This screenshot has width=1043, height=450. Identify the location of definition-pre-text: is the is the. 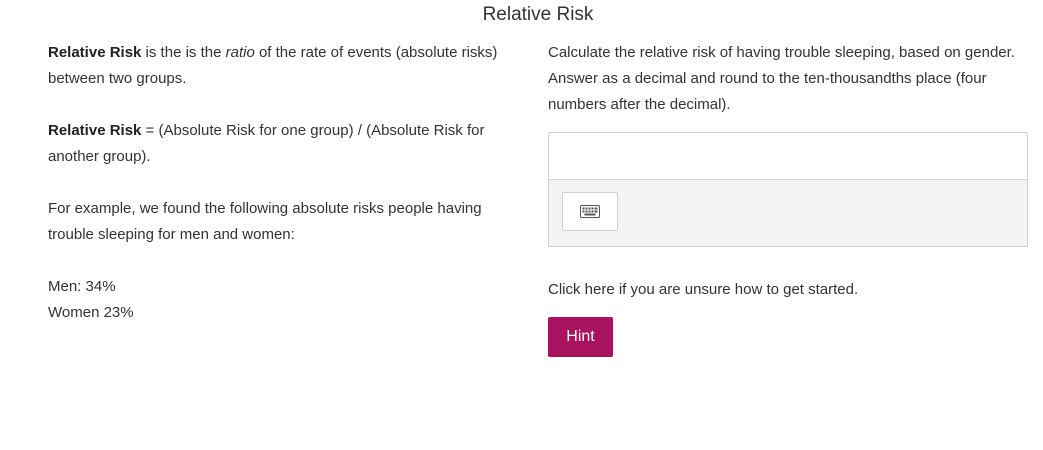
(183, 52).